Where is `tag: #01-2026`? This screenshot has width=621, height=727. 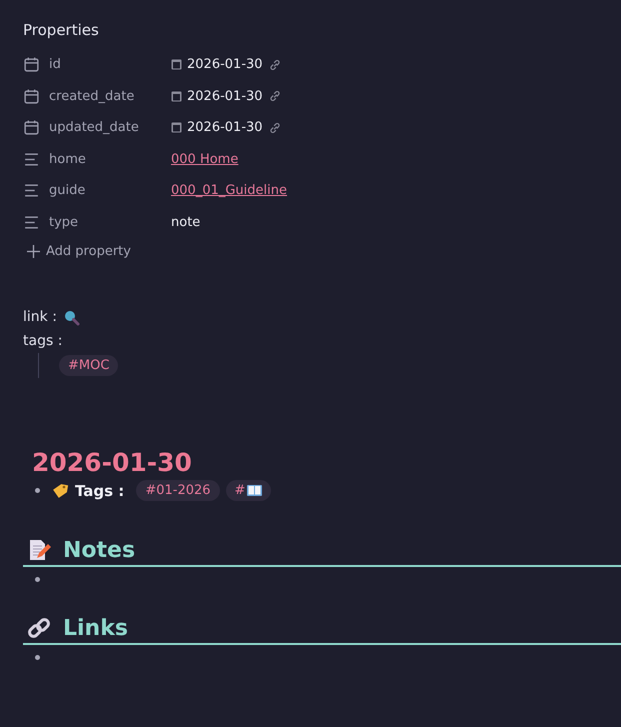 tag: #01-2026 is located at coordinates (178, 490).